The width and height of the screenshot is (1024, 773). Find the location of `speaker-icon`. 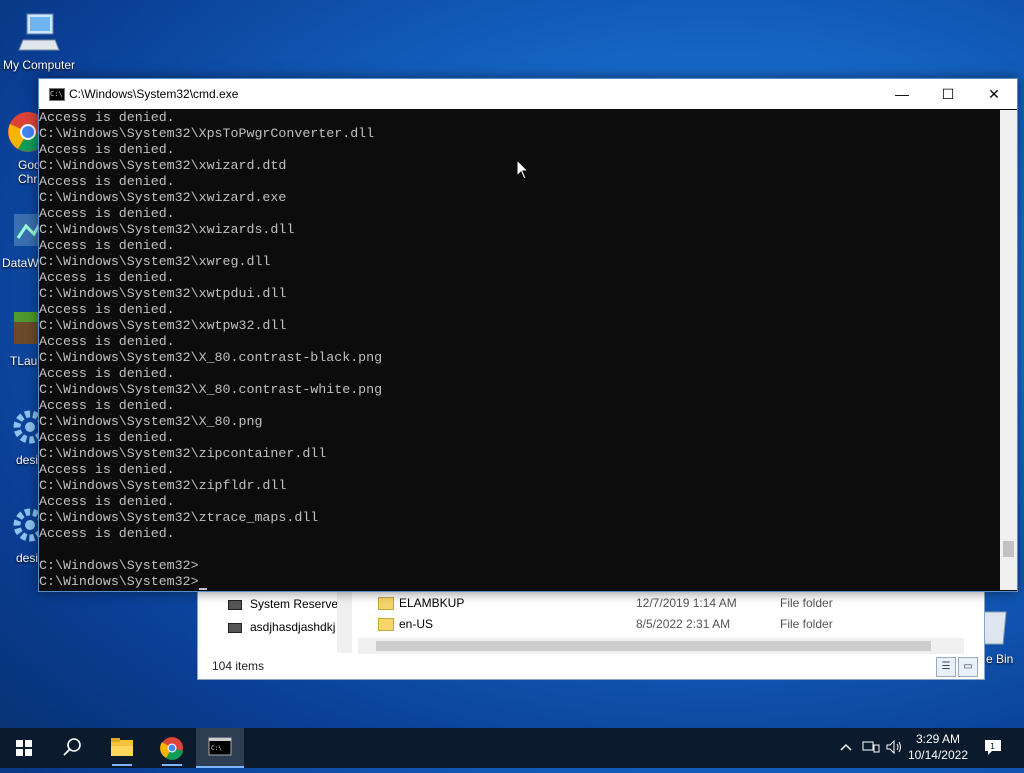

speaker-icon is located at coordinates (893, 747).